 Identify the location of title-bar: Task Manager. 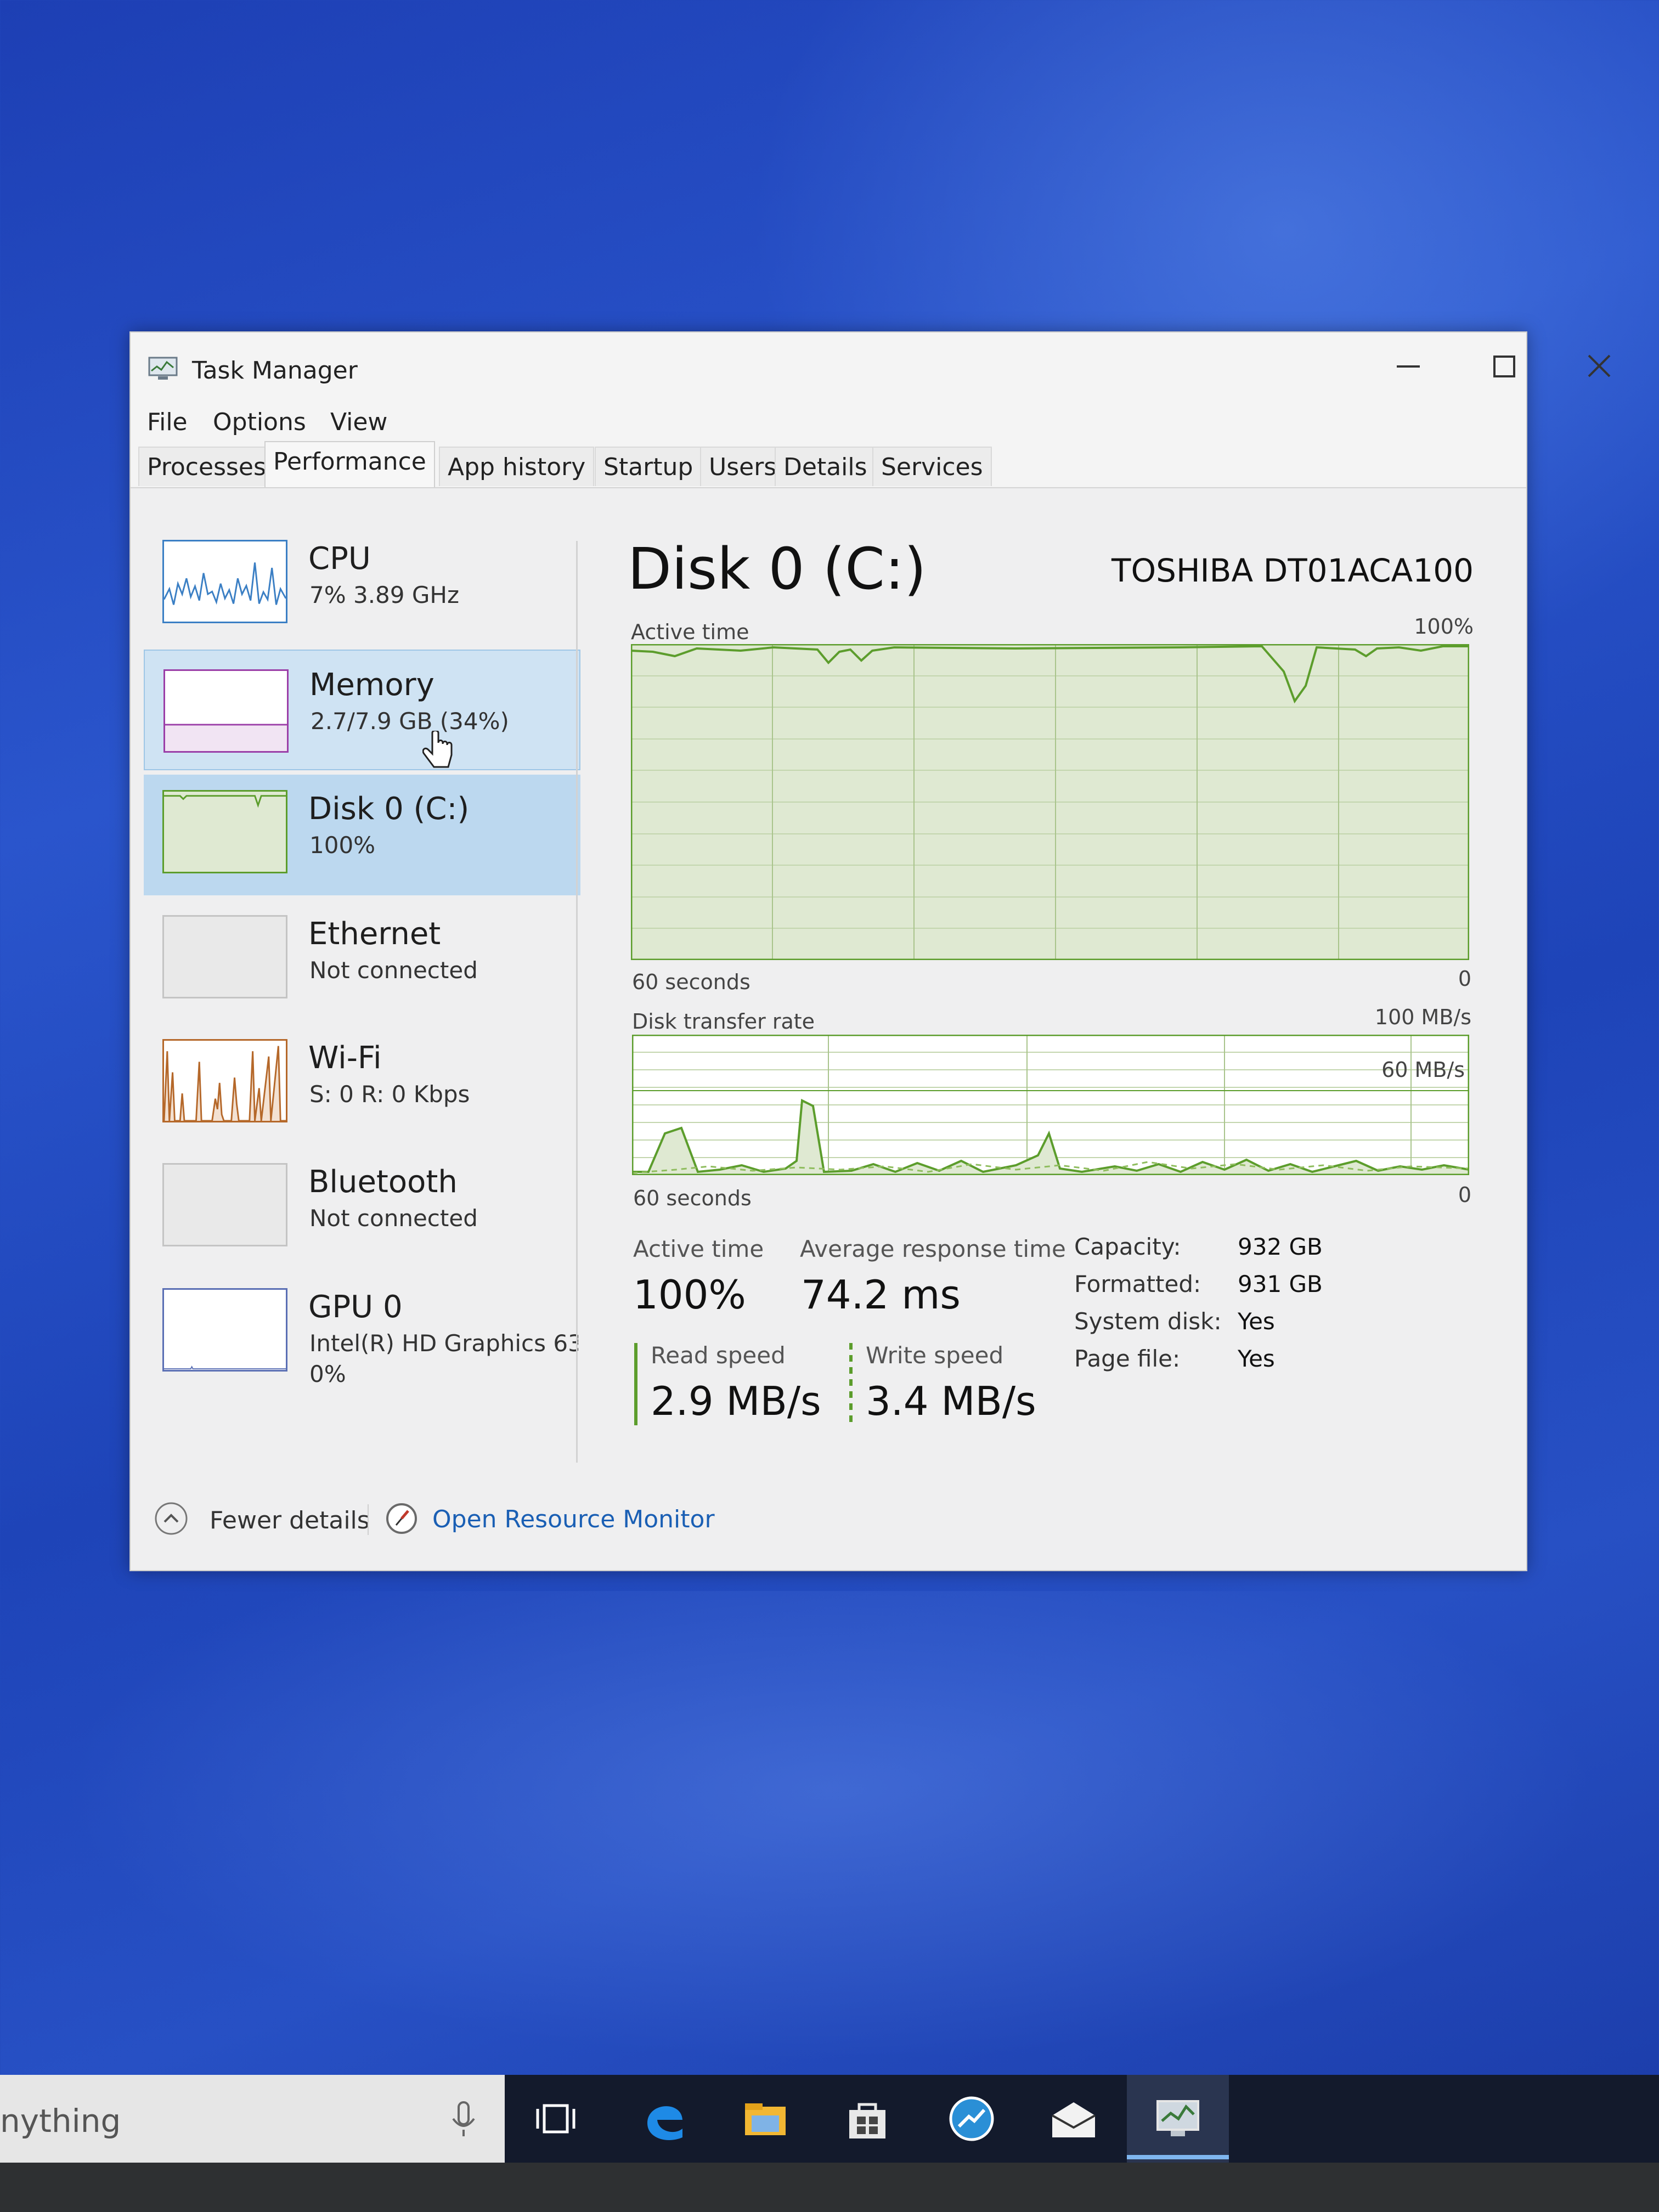
(871, 362).